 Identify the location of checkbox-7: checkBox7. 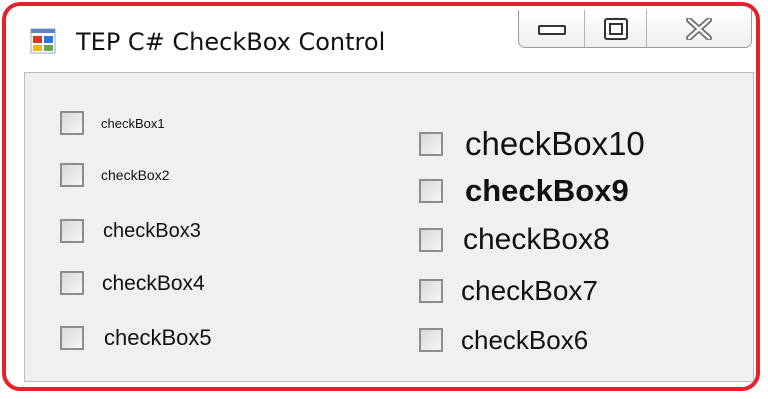
(508, 291).